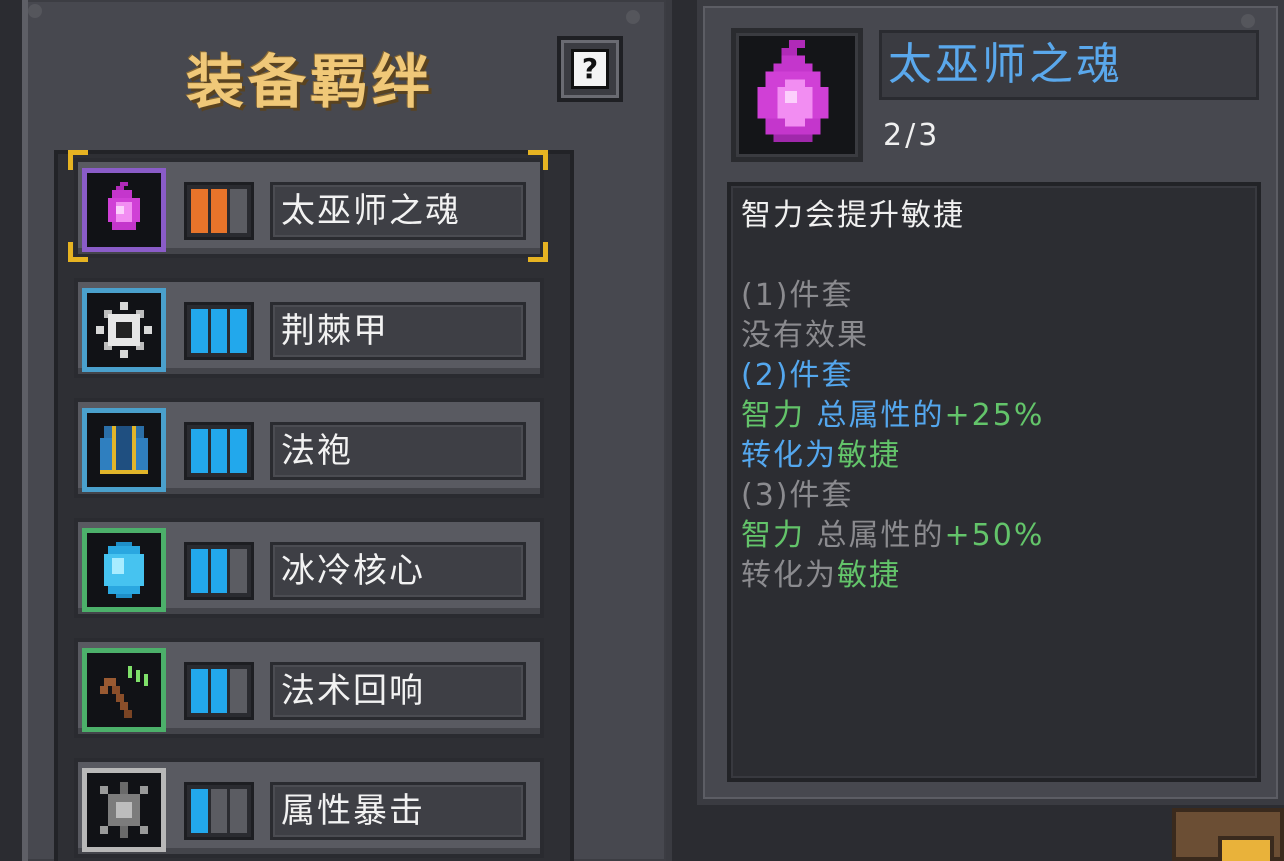 The image size is (1284, 861). I want to click on purple-flame-icon, so click(124, 210).